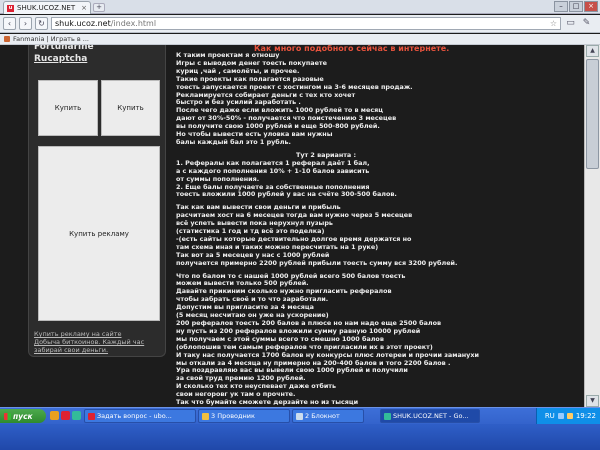 This screenshot has height=450, width=600. What do you see at coordinates (41, 23) in the screenshot?
I see `reload-button: ↻` at bounding box center [41, 23].